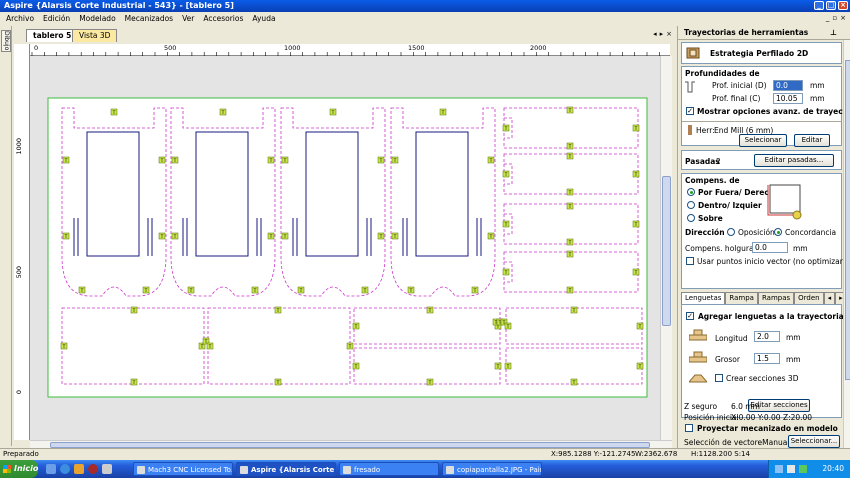 The image size is (850, 478). What do you see at coordinates (741, 302) in the screenshot?
I see `tab-rampa-l: Rampa L.` at bounding box center [741, 302].